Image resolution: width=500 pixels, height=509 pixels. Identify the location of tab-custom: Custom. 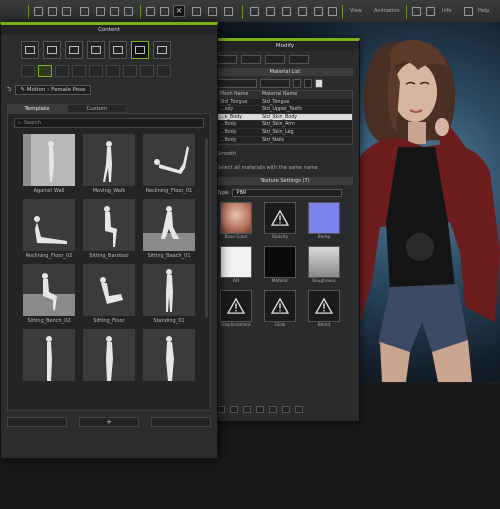
(97, 108).